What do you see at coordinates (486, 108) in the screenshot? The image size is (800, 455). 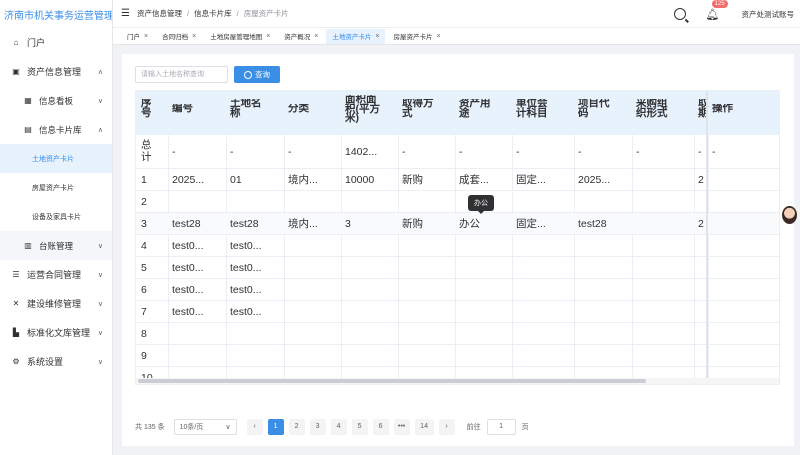 I see `column-header: 资产用途` at bounding box center [486, 108].